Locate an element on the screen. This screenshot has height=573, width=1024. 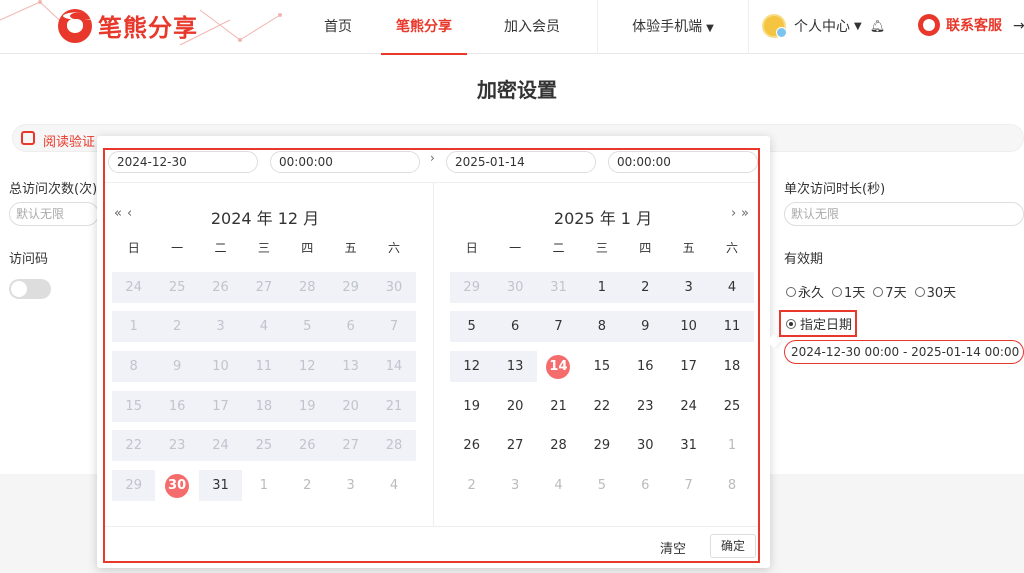
start-time-input: 00:00:00 is located at coordinates (345, 162).